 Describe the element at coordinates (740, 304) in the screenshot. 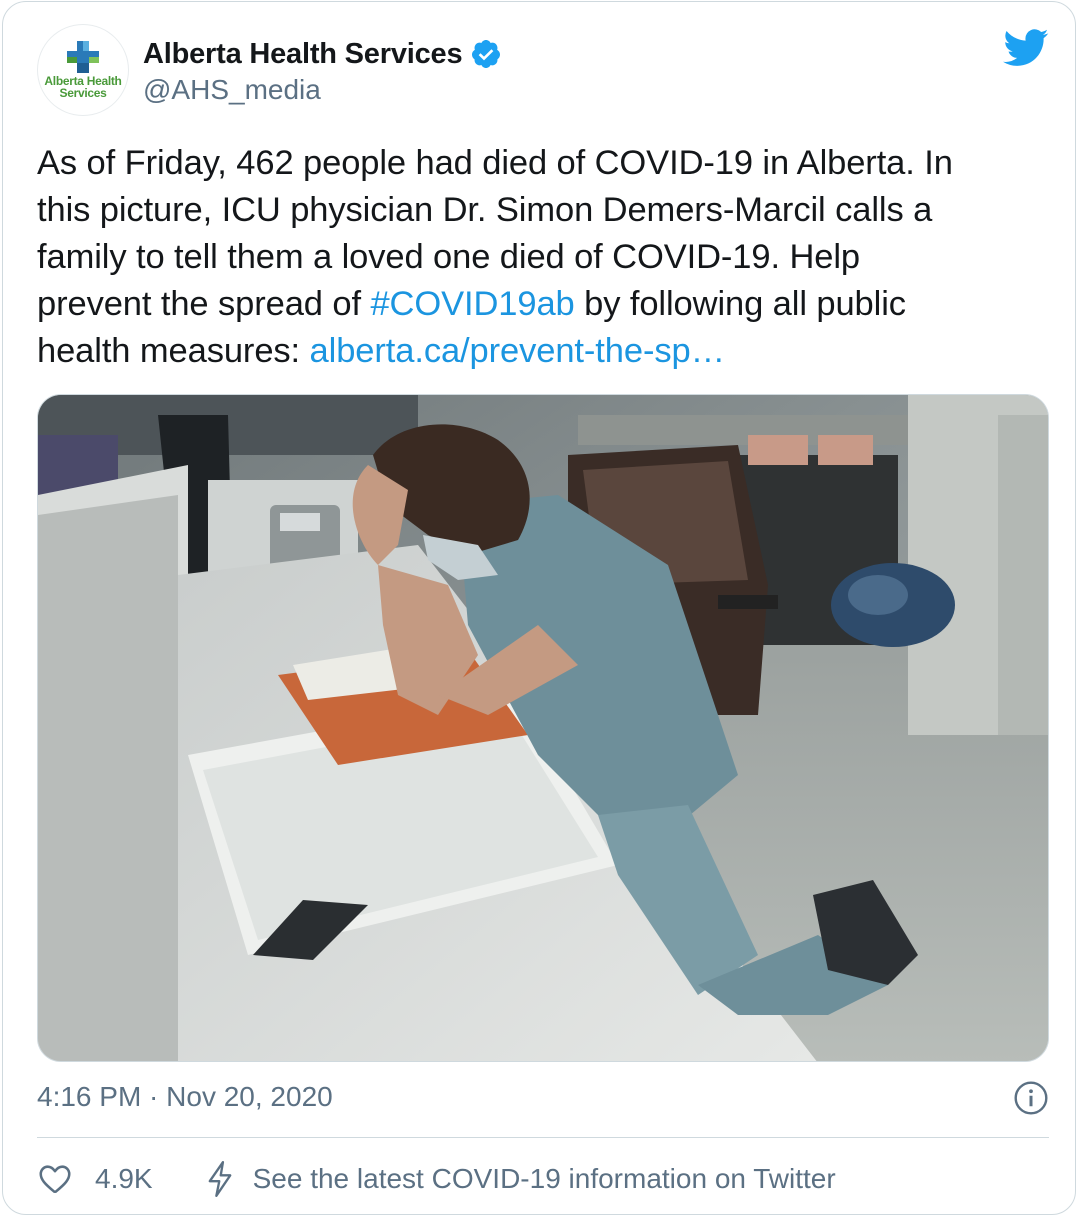

I see `tweet-text-segment: by following all public` at that location.